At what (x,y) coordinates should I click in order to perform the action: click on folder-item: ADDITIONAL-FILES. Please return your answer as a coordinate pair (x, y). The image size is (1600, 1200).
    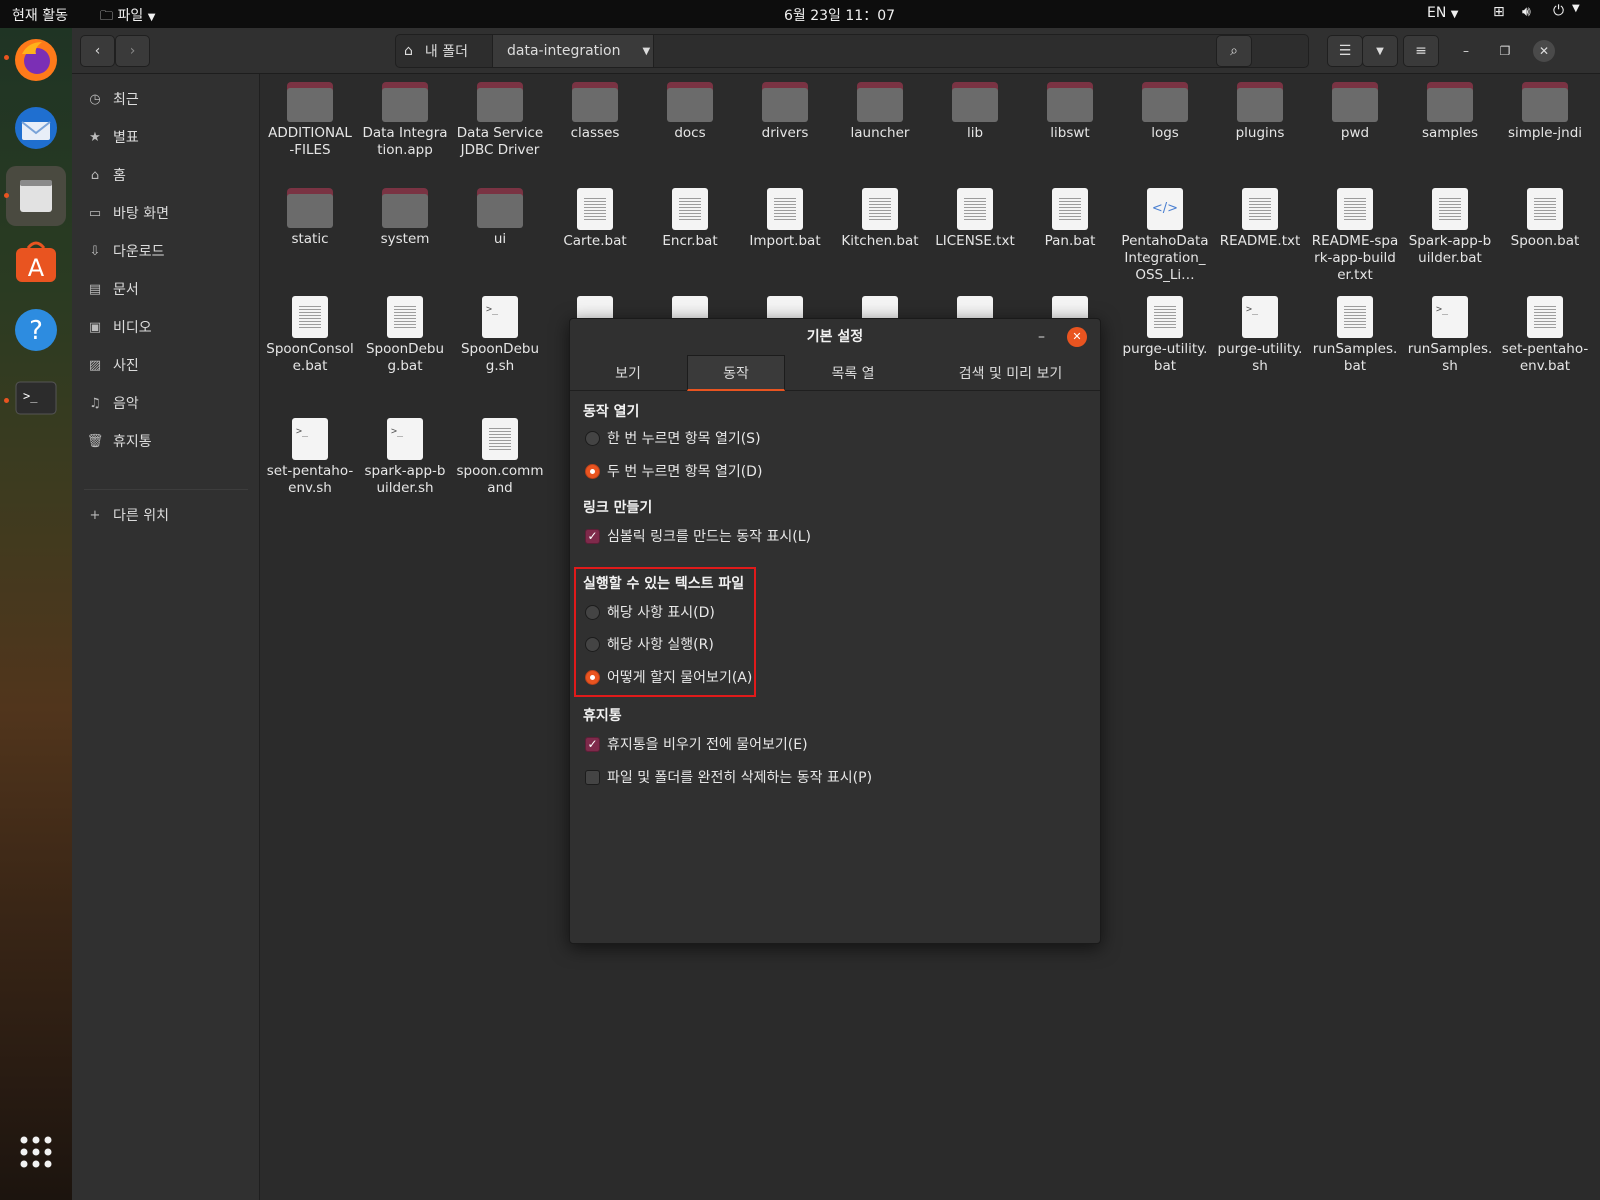
    Looking at the image, I should click on (310, 120).